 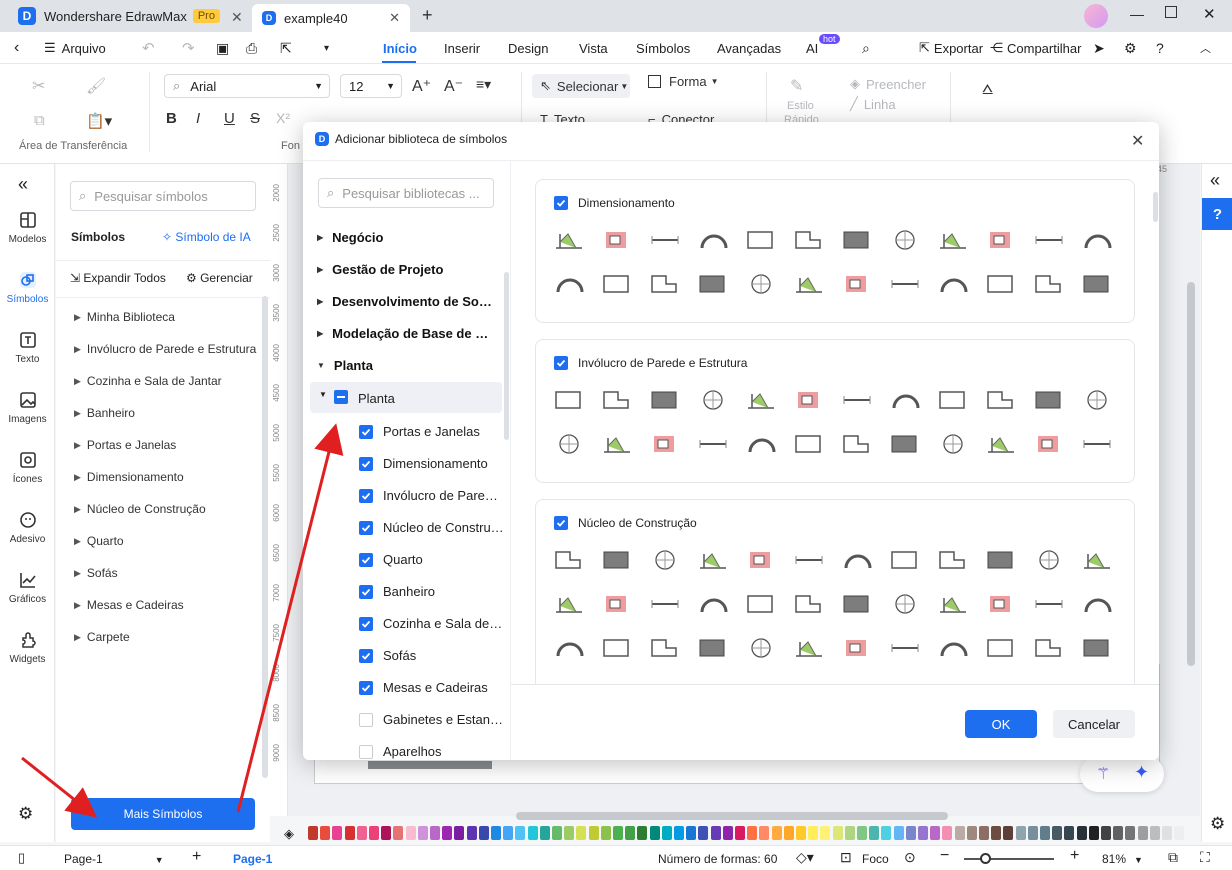 What do you see at coordinates (1035, 48) in the screenshot?
I see `share-button: ⋲ Compartilhar` at bounding box center [1035, 48].